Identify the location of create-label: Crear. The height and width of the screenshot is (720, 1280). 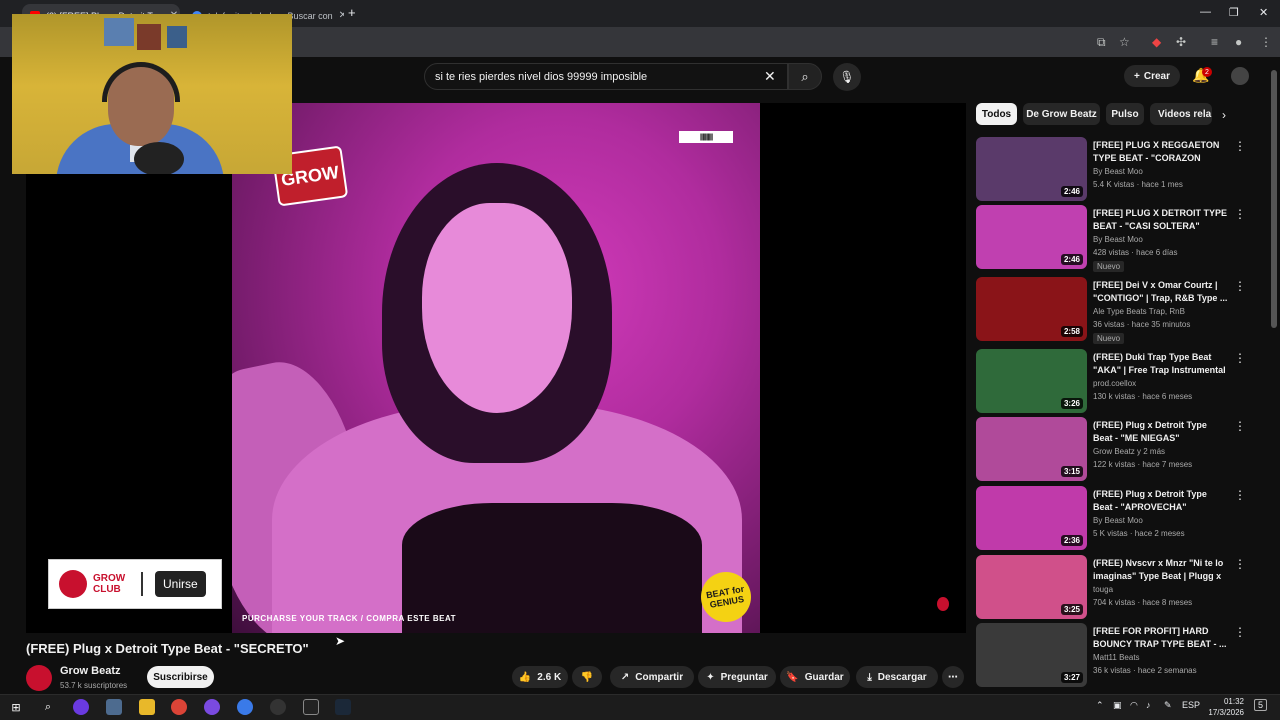
(1156, 76).